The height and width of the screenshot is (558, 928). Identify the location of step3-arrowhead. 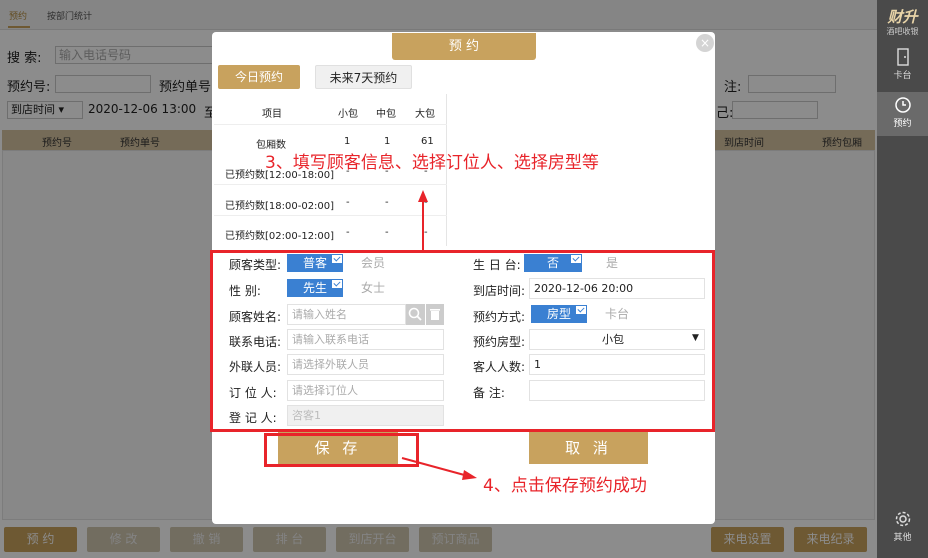
(423, 196).